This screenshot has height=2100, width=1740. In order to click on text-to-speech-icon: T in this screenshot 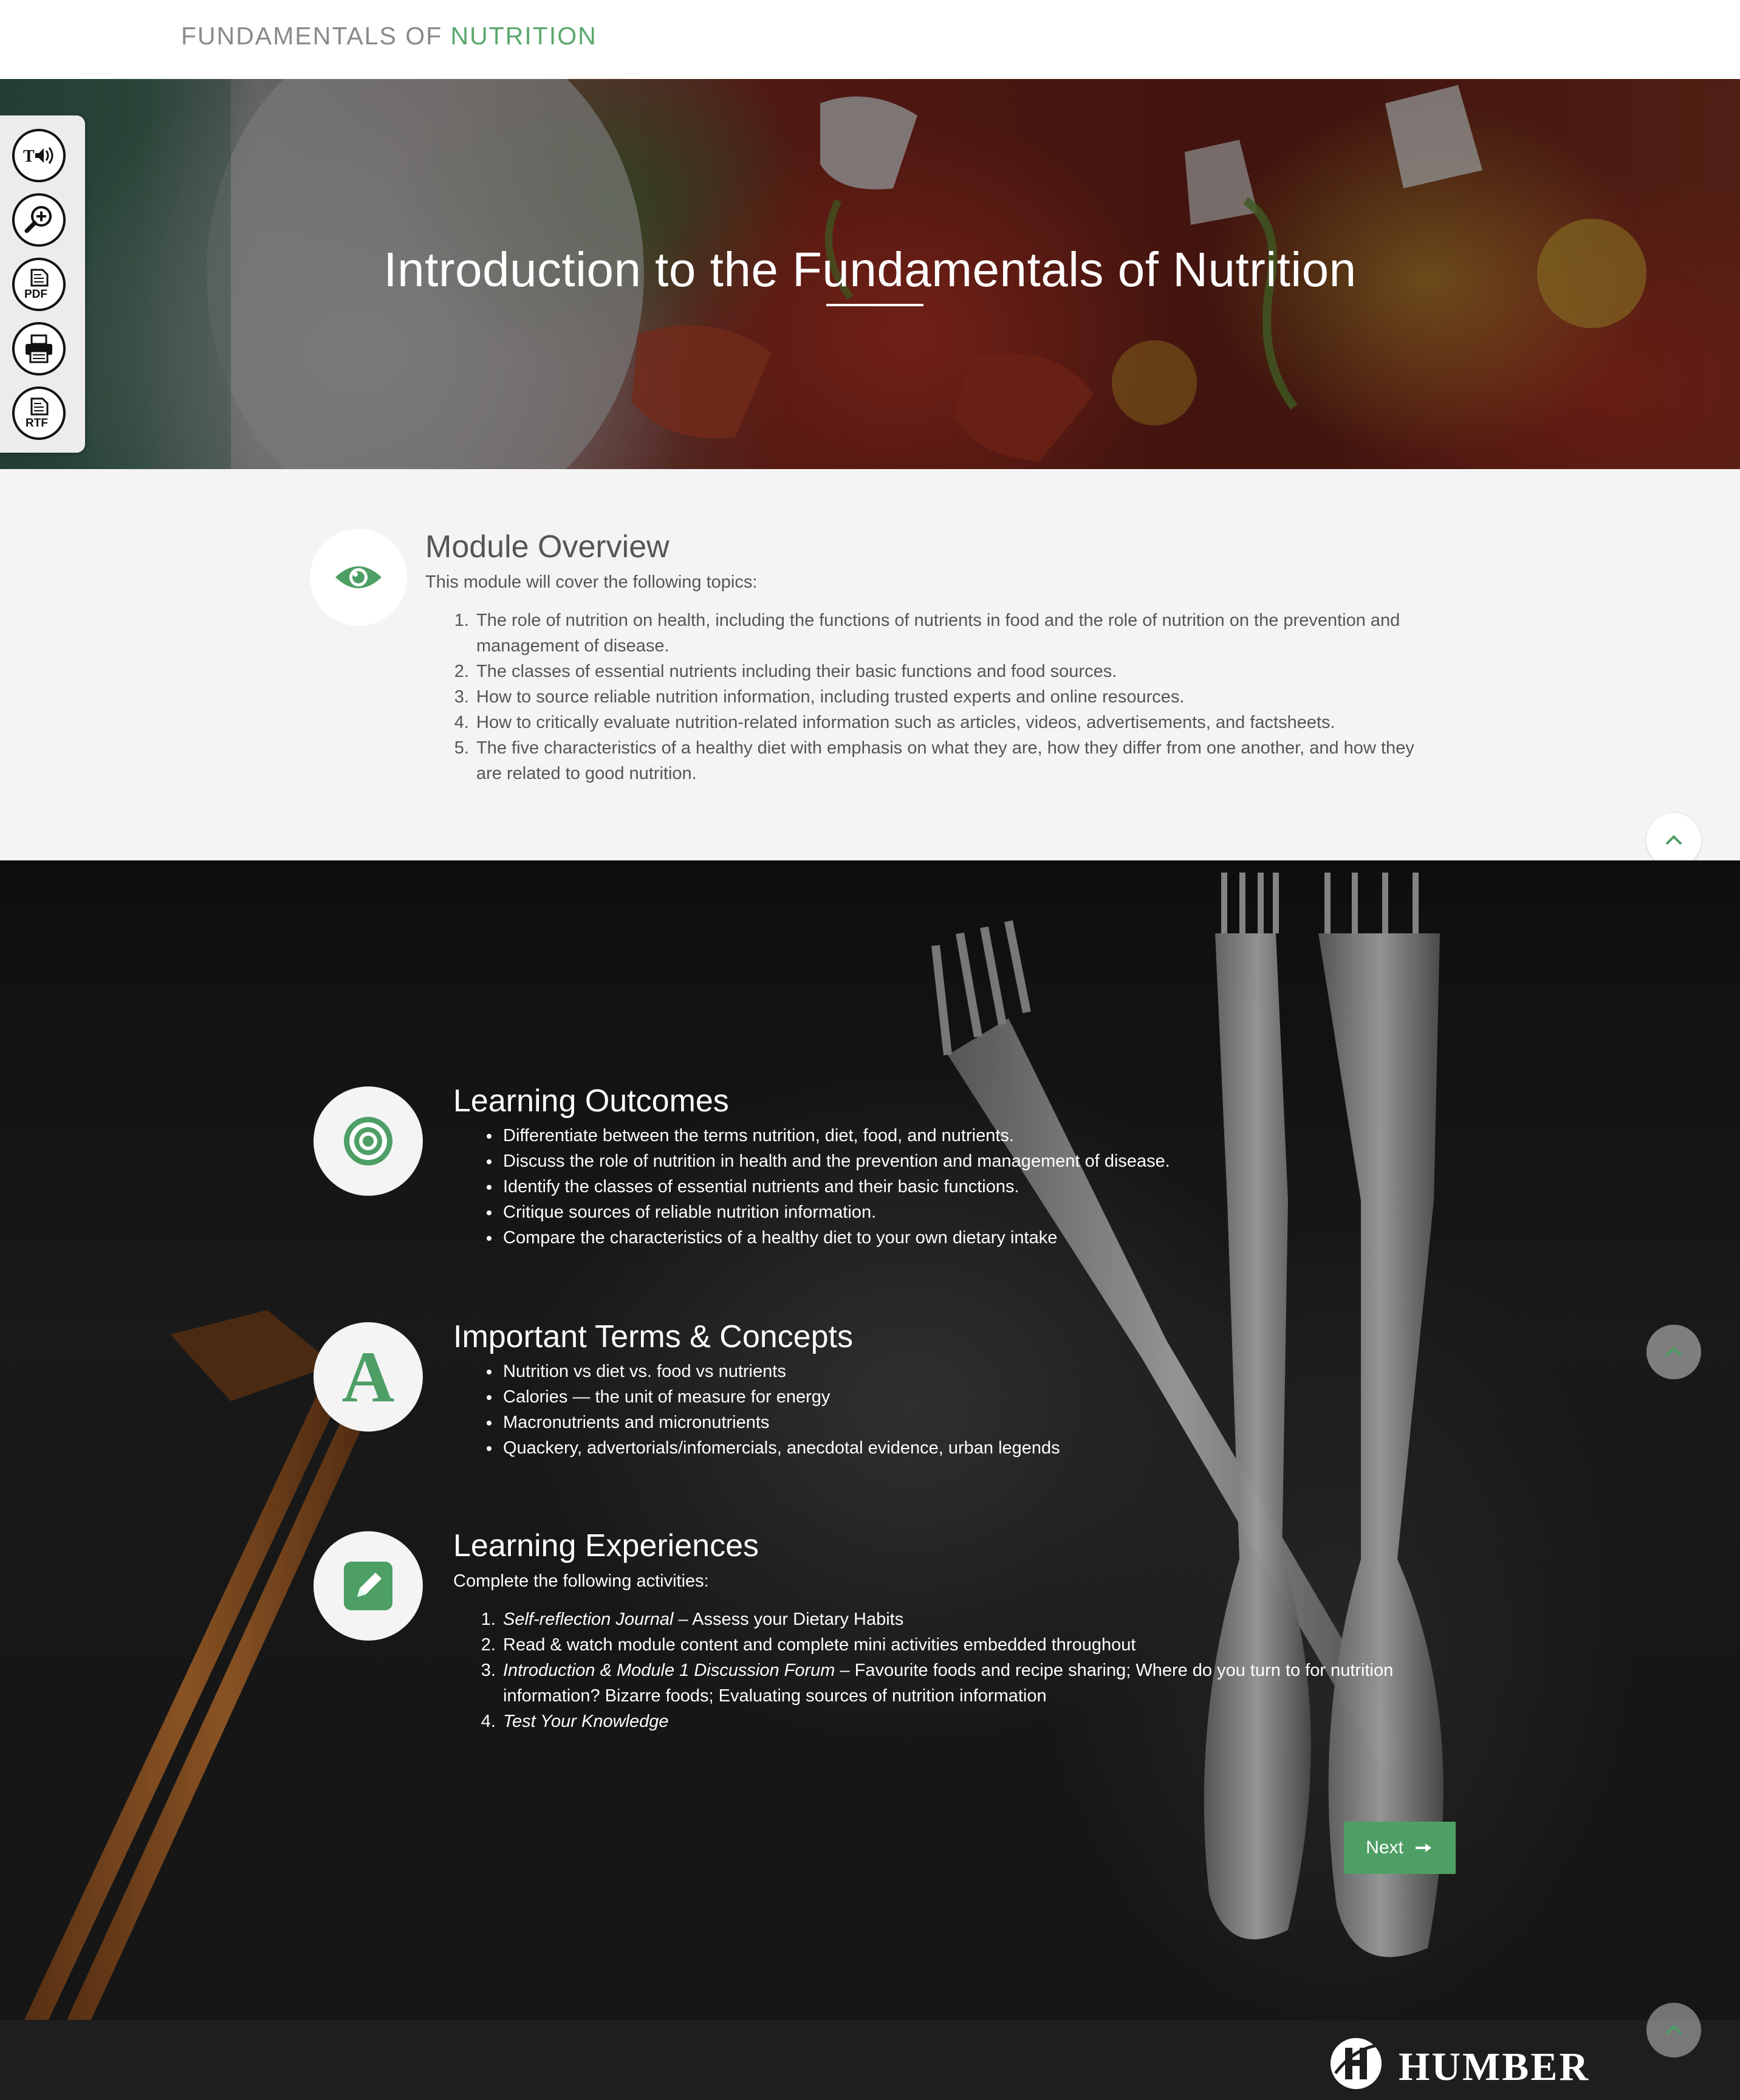, I will do `click(38, 156)`.